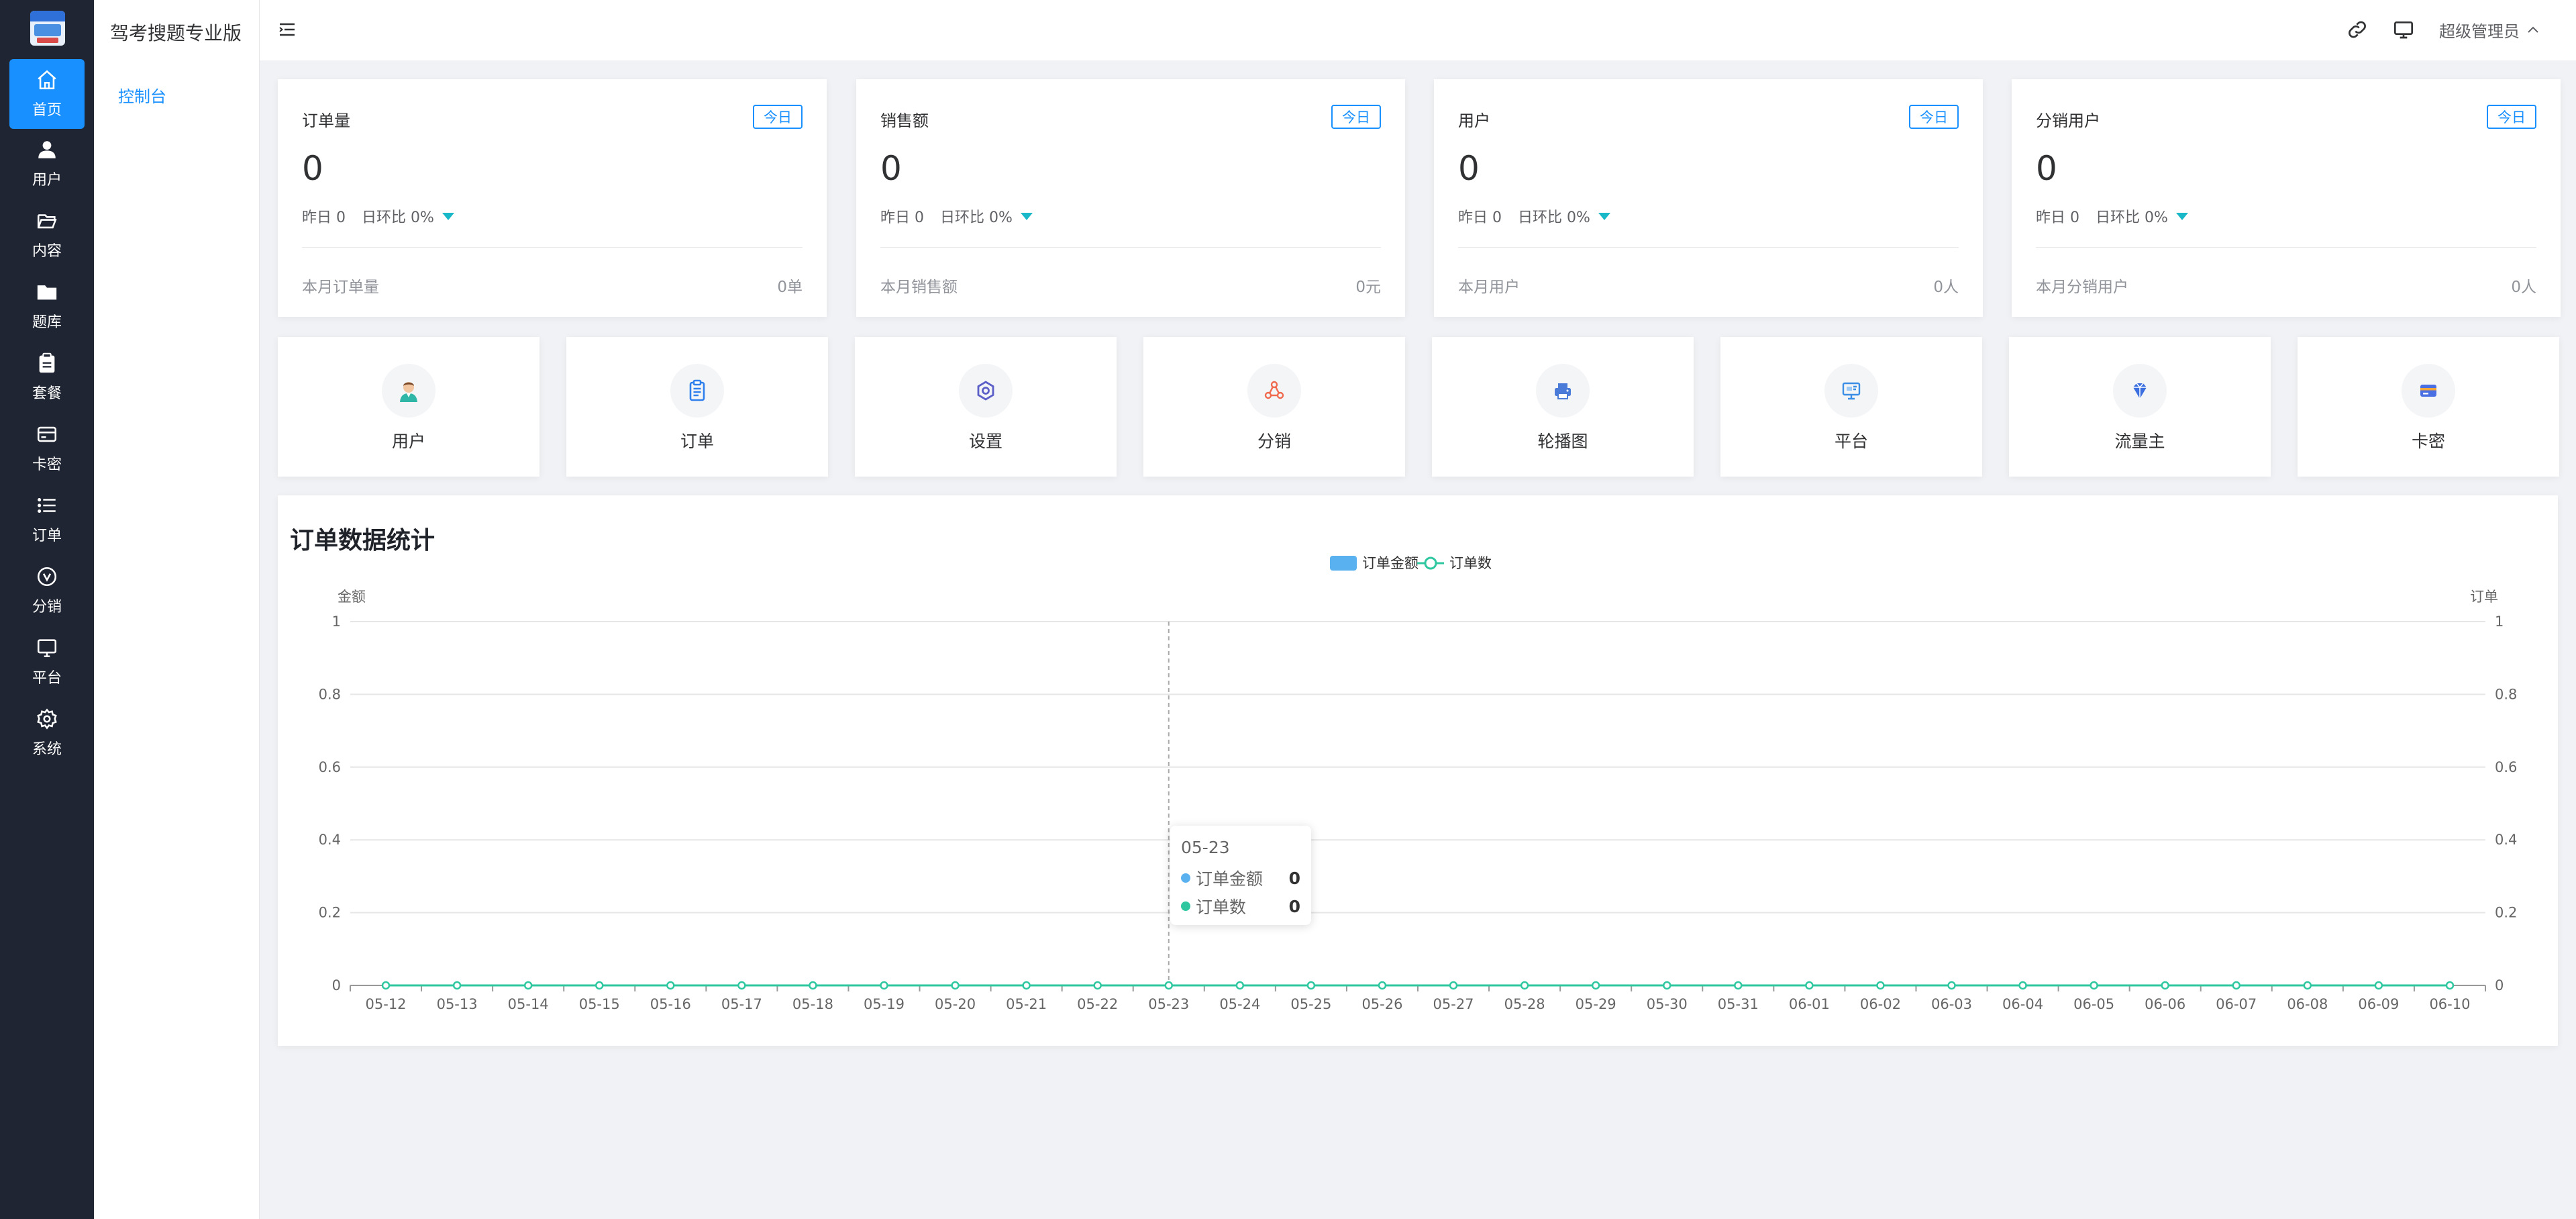 This screenshot has height=1219, width=2576. What do you see at coordinates (1524, 1004) in the screenshot?
I see `x-tick-label: 05-28` at bounding box center [1524, 1004].